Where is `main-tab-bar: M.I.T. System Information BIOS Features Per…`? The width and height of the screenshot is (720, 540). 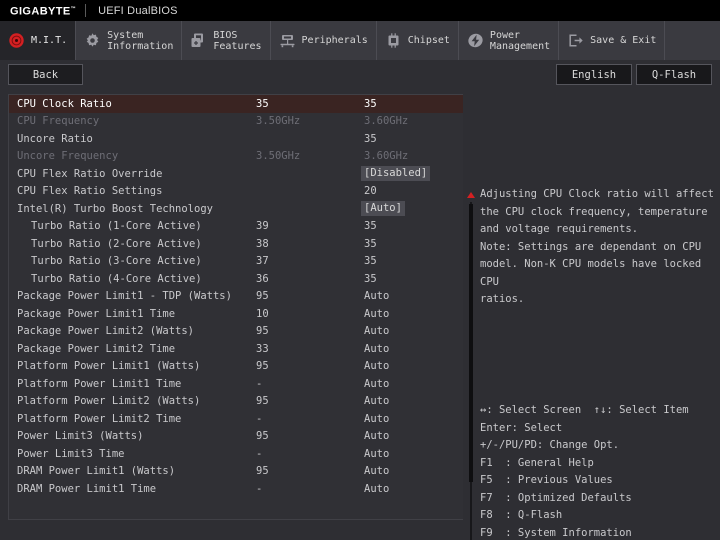 main-tab-bar: M.I.T. System Information BIOS Features Per… is located at coordinates (360, 40).